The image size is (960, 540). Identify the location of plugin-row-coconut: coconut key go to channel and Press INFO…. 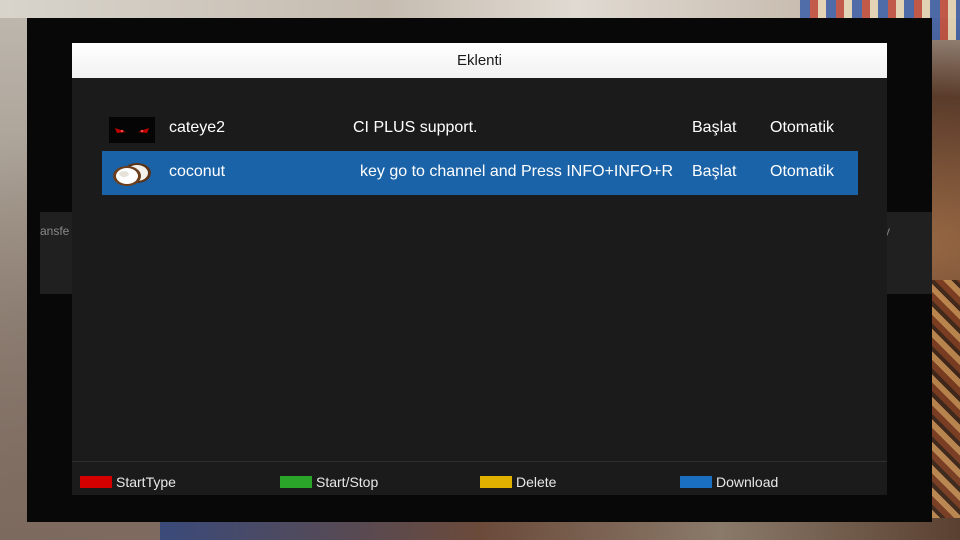
(480, 173).